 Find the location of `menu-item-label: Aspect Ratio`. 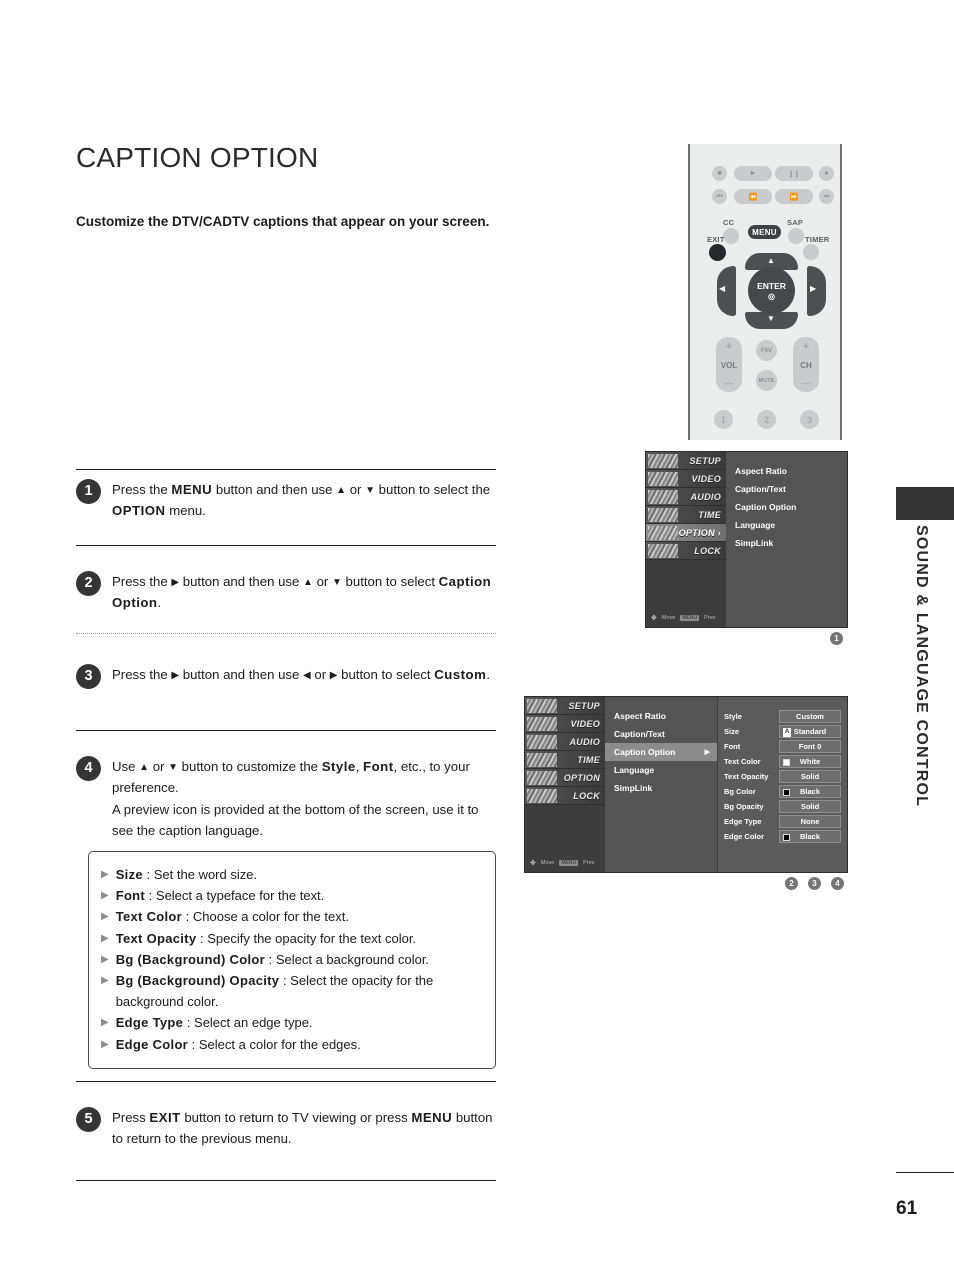

menu-item-label: Aspect Ratio is located at coordinates (761, 471).